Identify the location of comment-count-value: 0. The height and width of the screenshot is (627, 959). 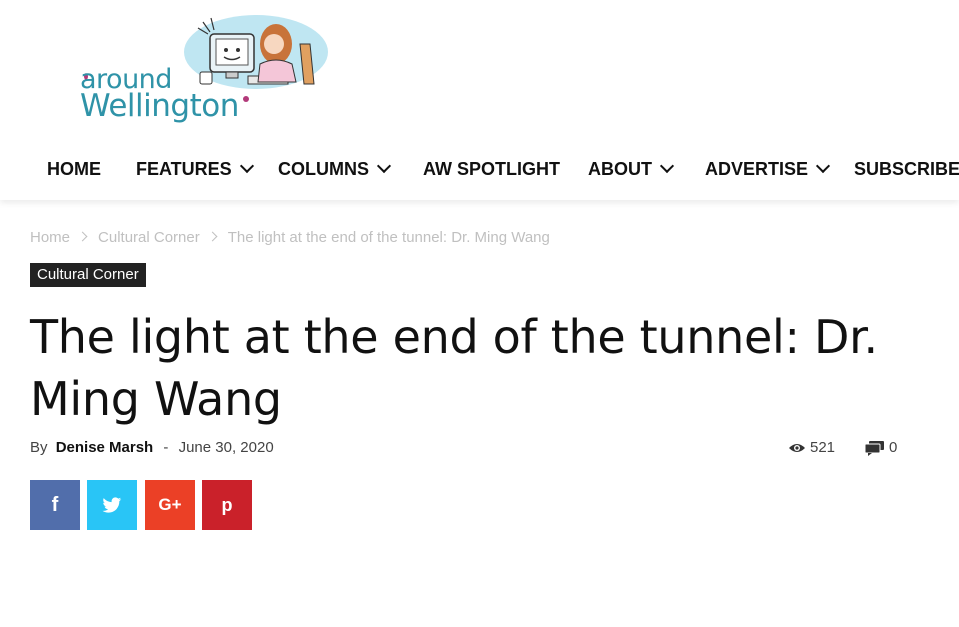
(893, 447).